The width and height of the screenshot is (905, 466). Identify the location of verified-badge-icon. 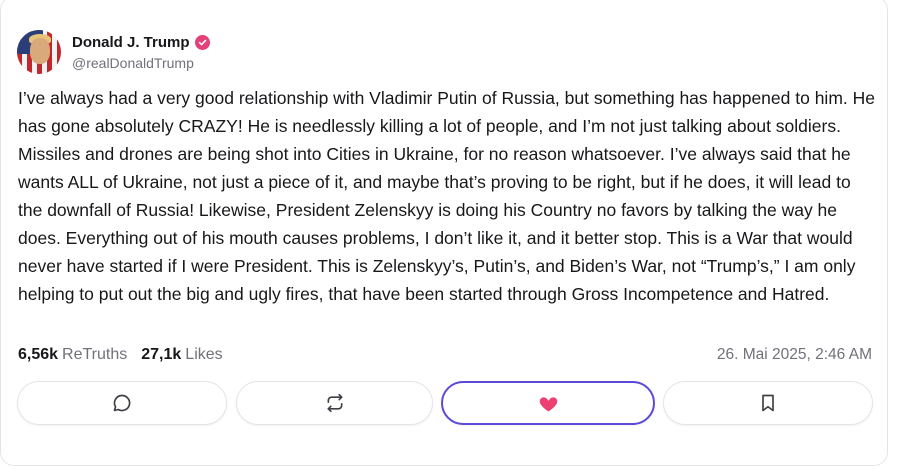
(202, 42).